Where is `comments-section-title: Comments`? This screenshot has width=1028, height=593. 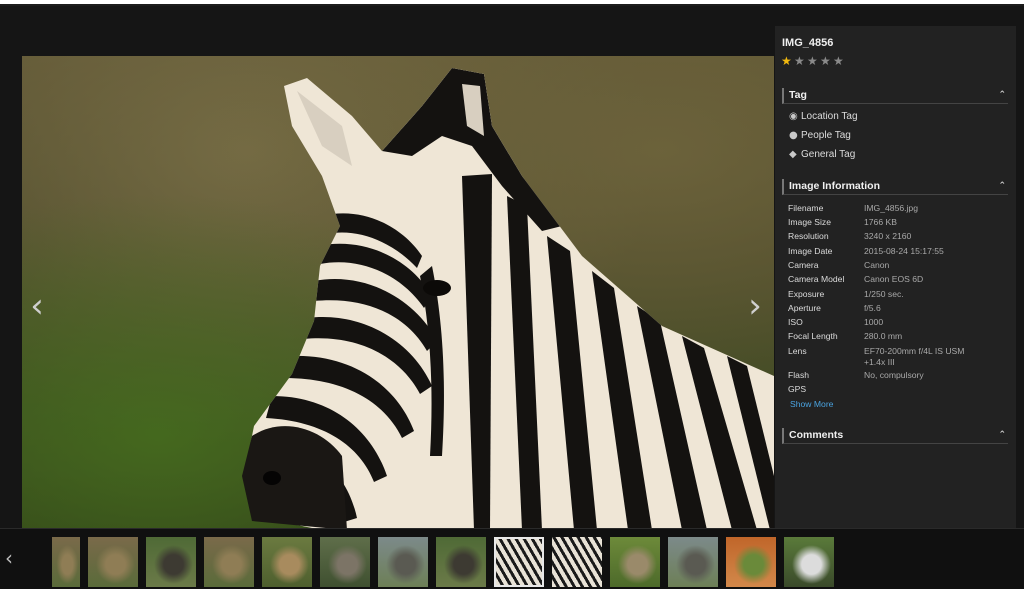 comments-section-title: Comments is located at coordinates (816, 435).